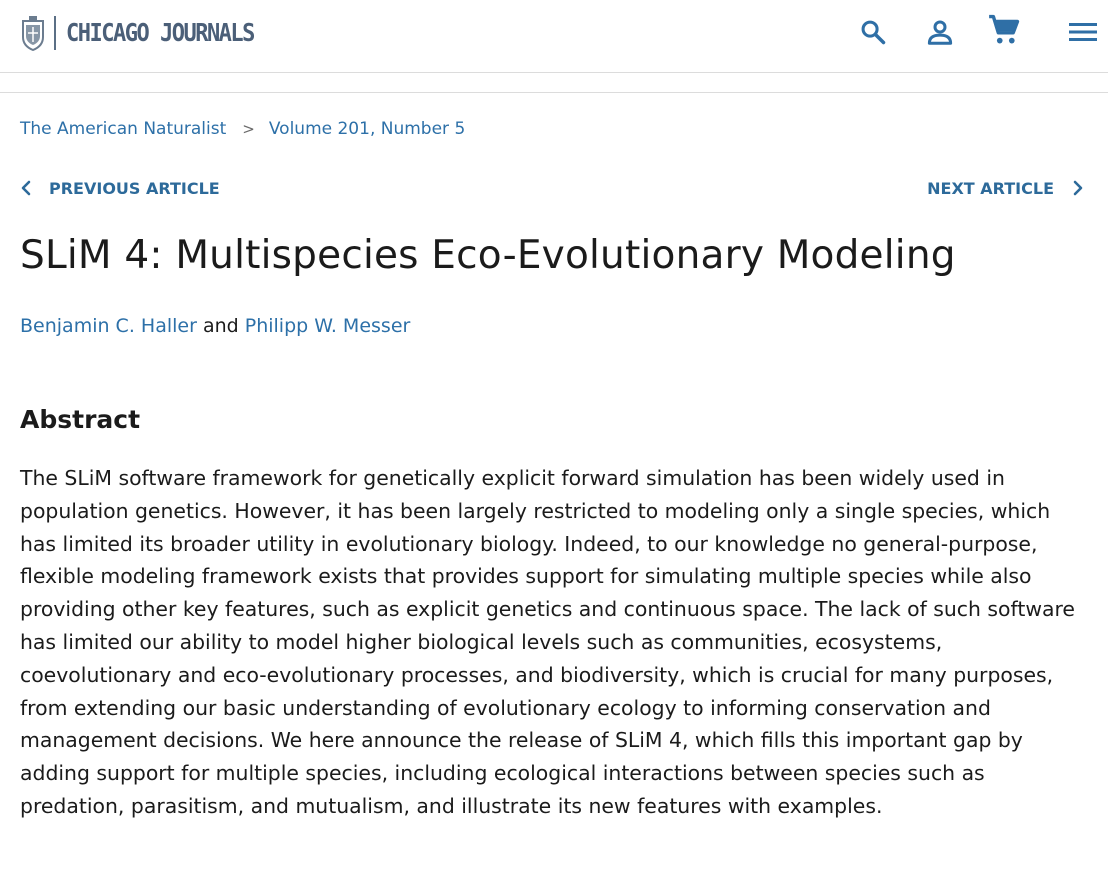 The height and width of the screenshot is (875, 1108). I want to click on author-link: Philipp W. Messer, so click(328, 326).